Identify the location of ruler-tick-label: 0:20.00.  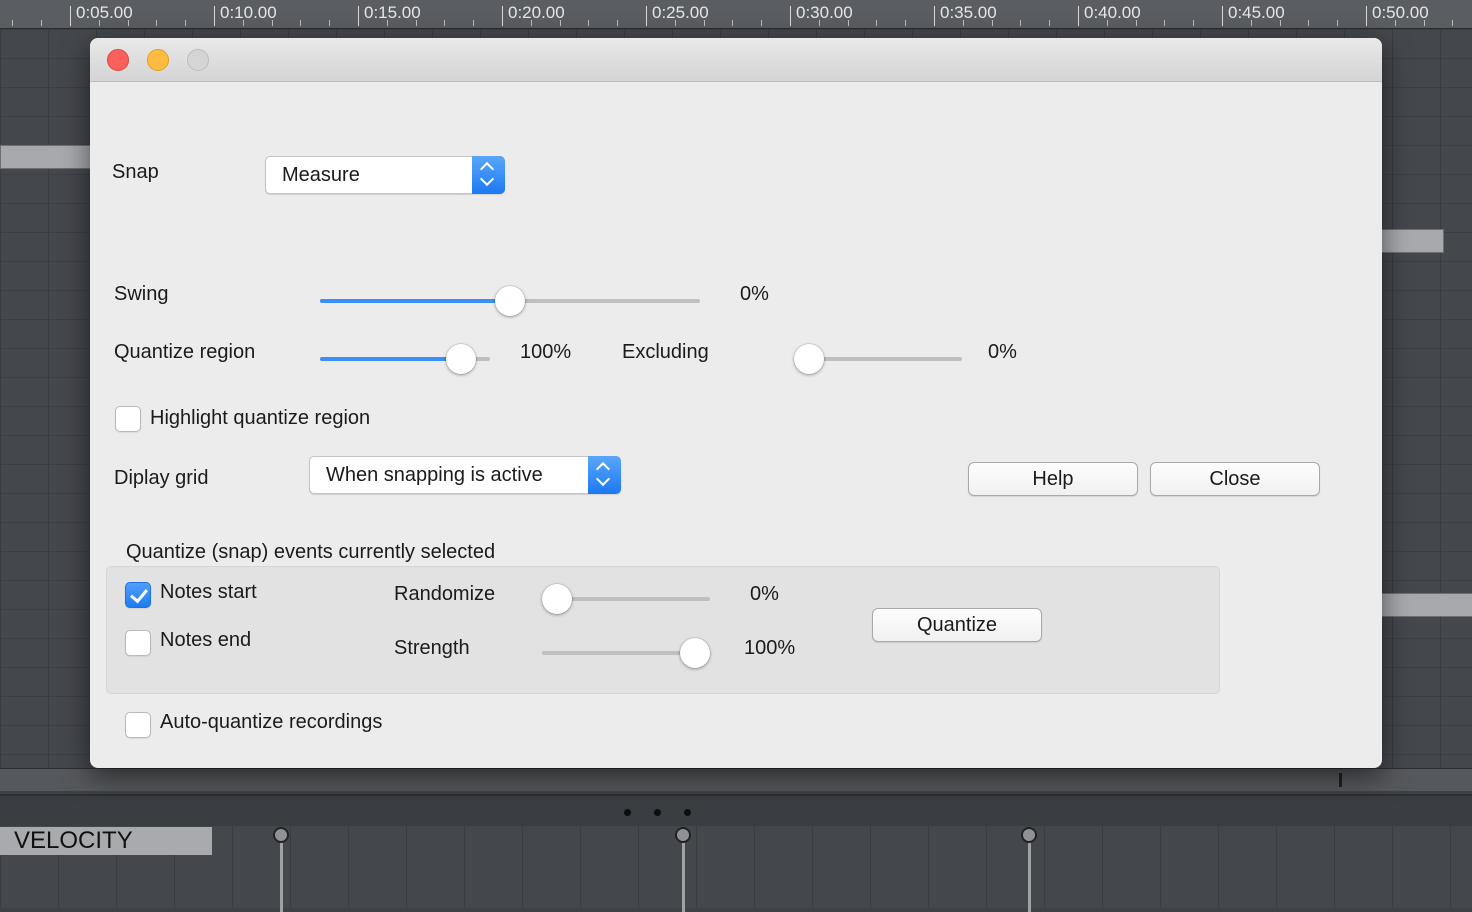
(536, 12).